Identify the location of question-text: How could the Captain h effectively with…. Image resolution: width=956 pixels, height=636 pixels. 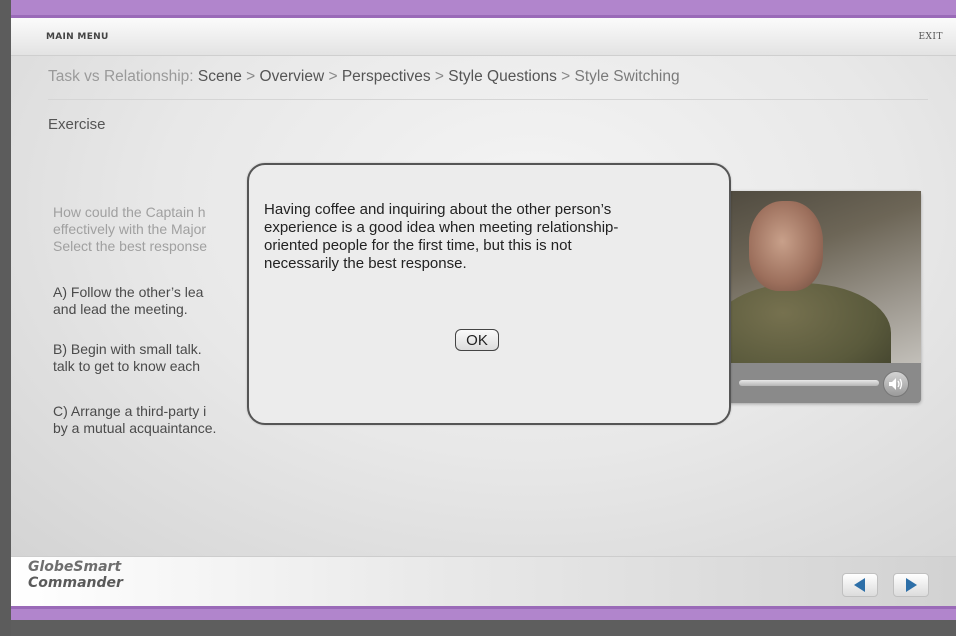
(153, 229).